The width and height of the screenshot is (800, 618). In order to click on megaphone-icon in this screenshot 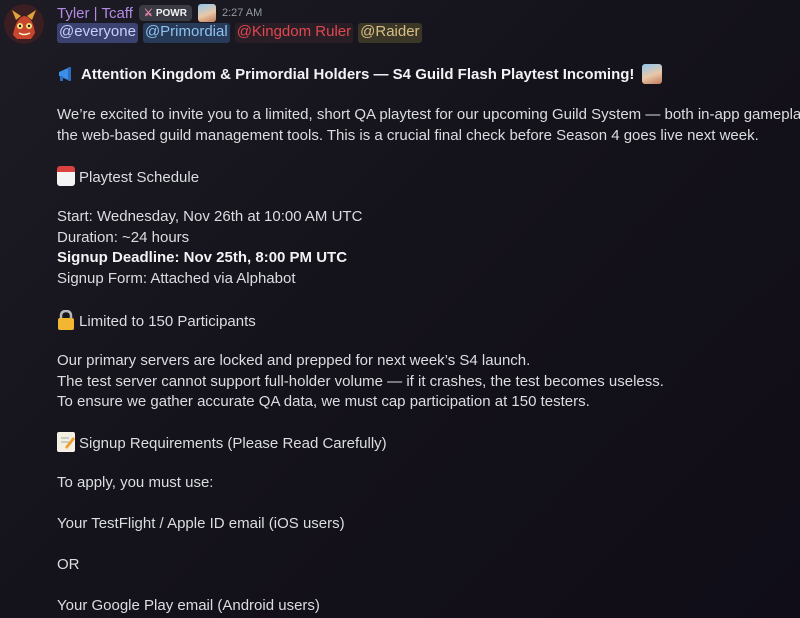, I will do `click(67, 75)`.